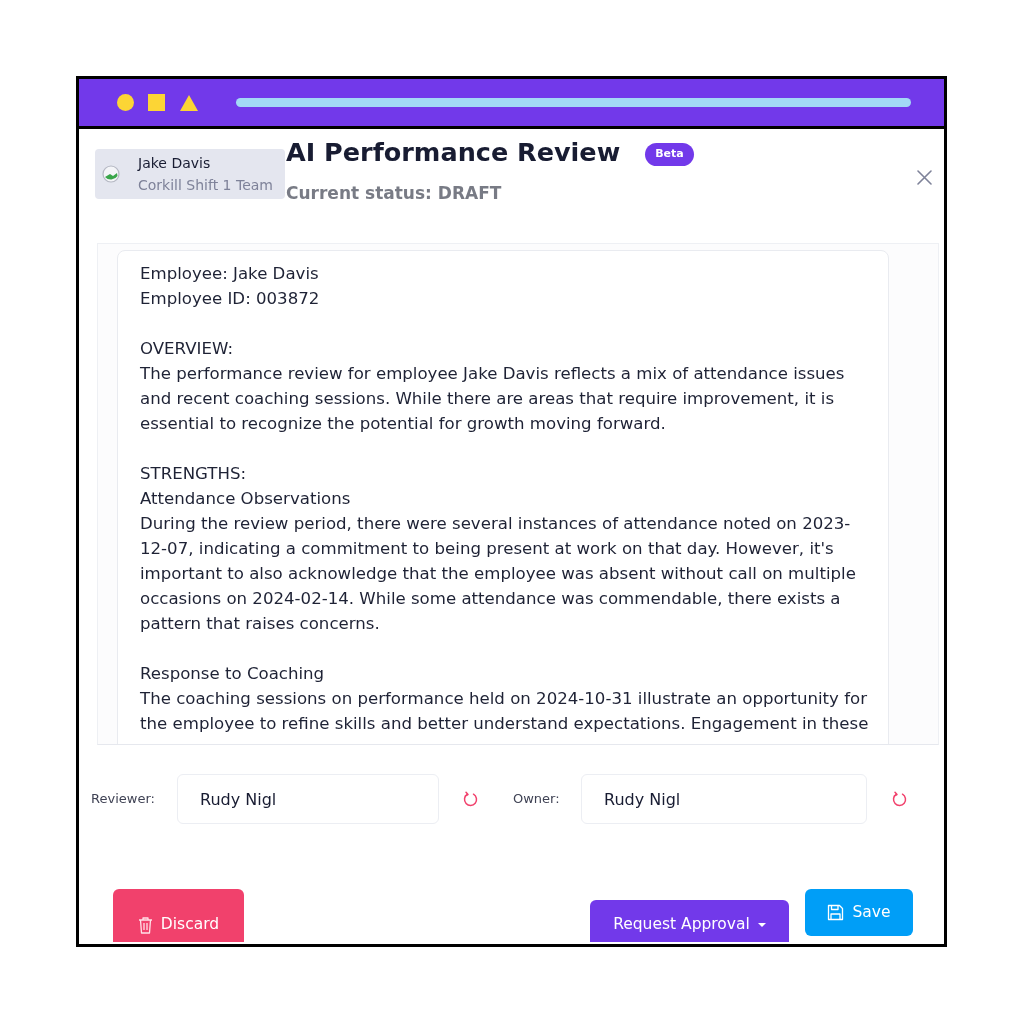  I want to click on review-text: During the review period, there were several instances of attendance noted on 2023-12-07, indicating a commitment to being present at work on that day. However, it's important to also acknowledge that the employee was absent without call on multiple occasions on 2024-02-14. While some attendance was commendable, there exists a pattern that raises concerns., so click(498, 574).